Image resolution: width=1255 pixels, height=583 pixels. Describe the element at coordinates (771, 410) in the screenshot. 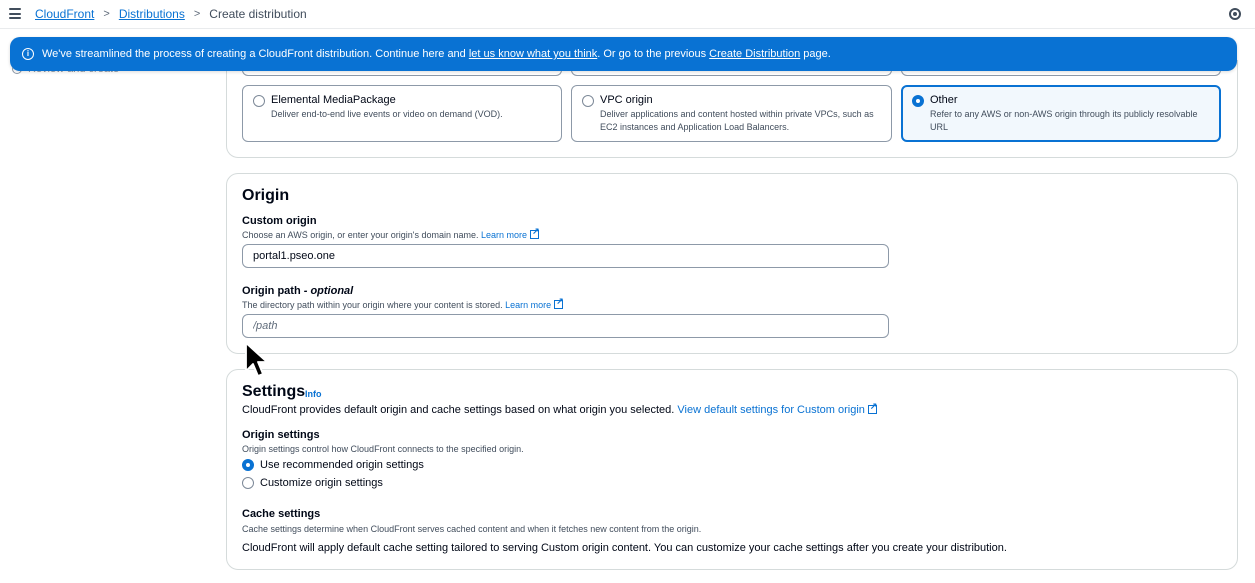

I see `view-default-settings-text: View default settings for Custom origin` at that location.